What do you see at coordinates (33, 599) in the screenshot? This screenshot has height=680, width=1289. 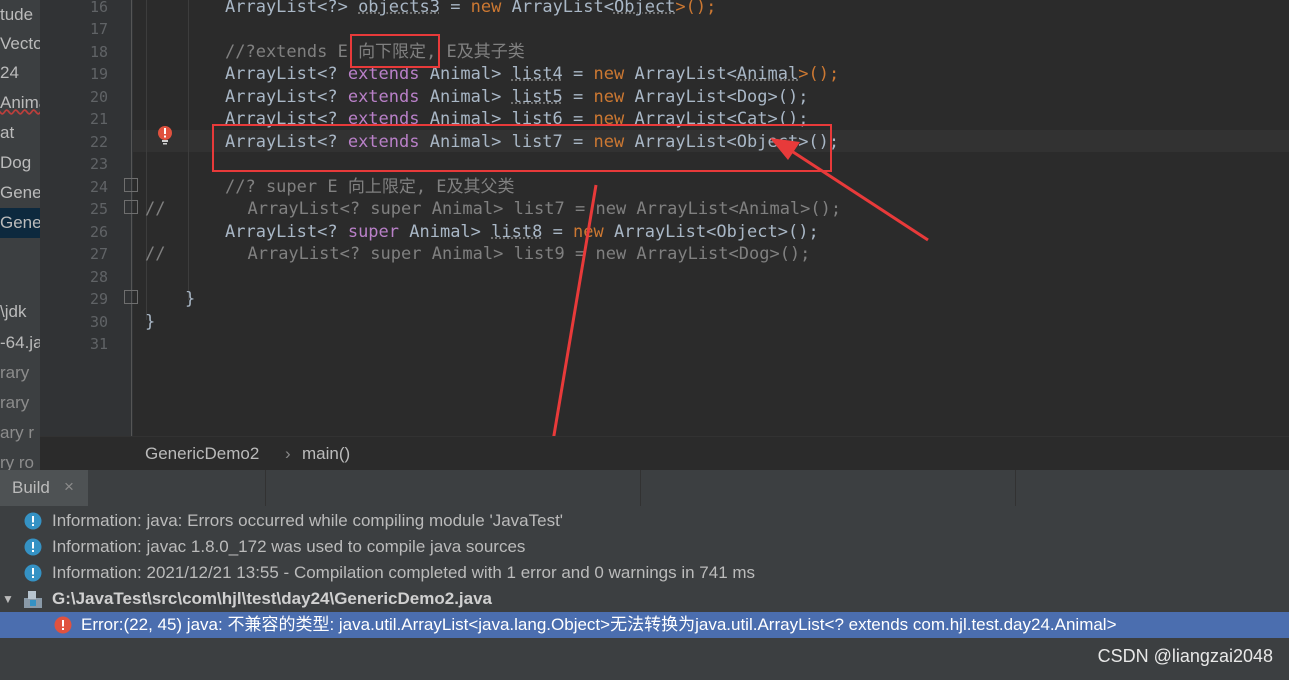 I see `java-file-icon` at bounding box center [33, 599].